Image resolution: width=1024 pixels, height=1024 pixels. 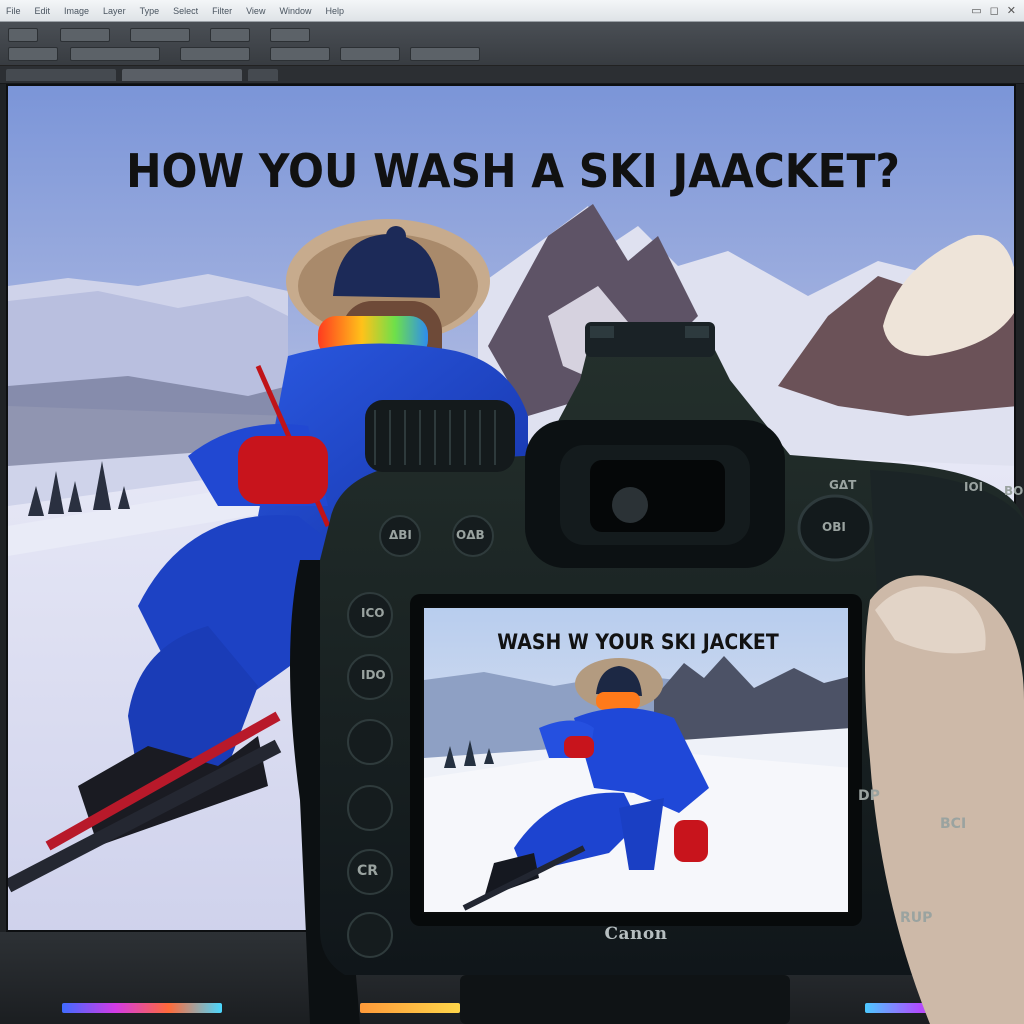 What do you see at coordinates (976, 10) in the screenshot?
I see `minimize-icon: ▭` at bounding box center [976, 10].